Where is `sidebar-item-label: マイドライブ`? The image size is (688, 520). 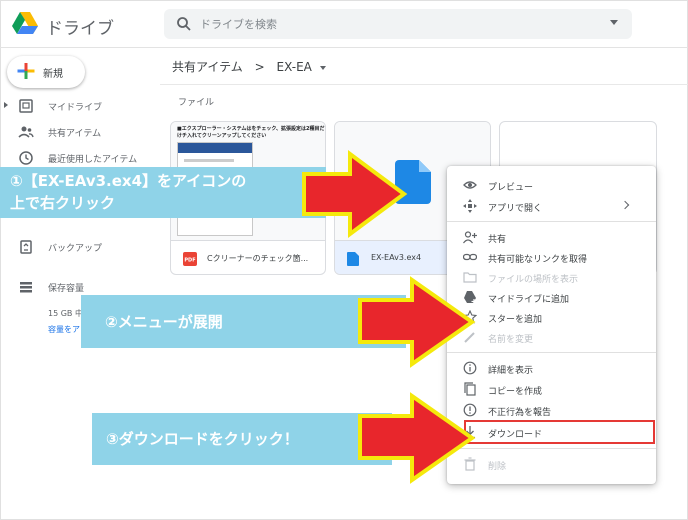
sidebar-item-label: マイドライブ is located at coordinates (75, 108).